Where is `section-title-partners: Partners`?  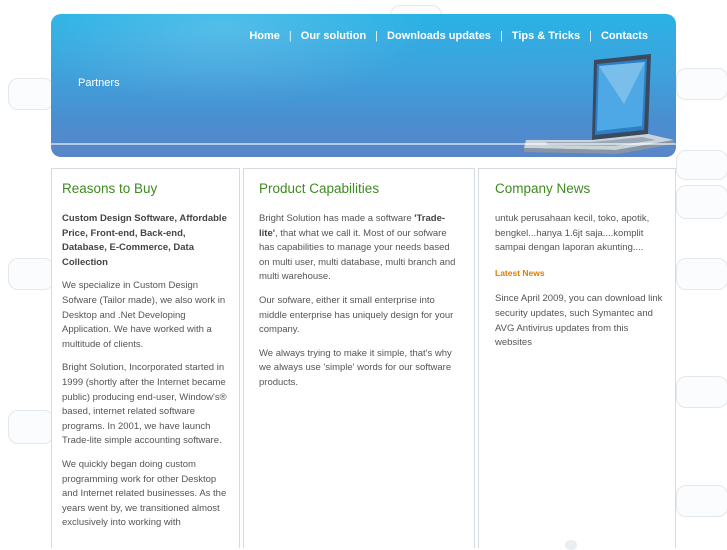
section-title-partners: Partners is located at coordinates (99, 83).